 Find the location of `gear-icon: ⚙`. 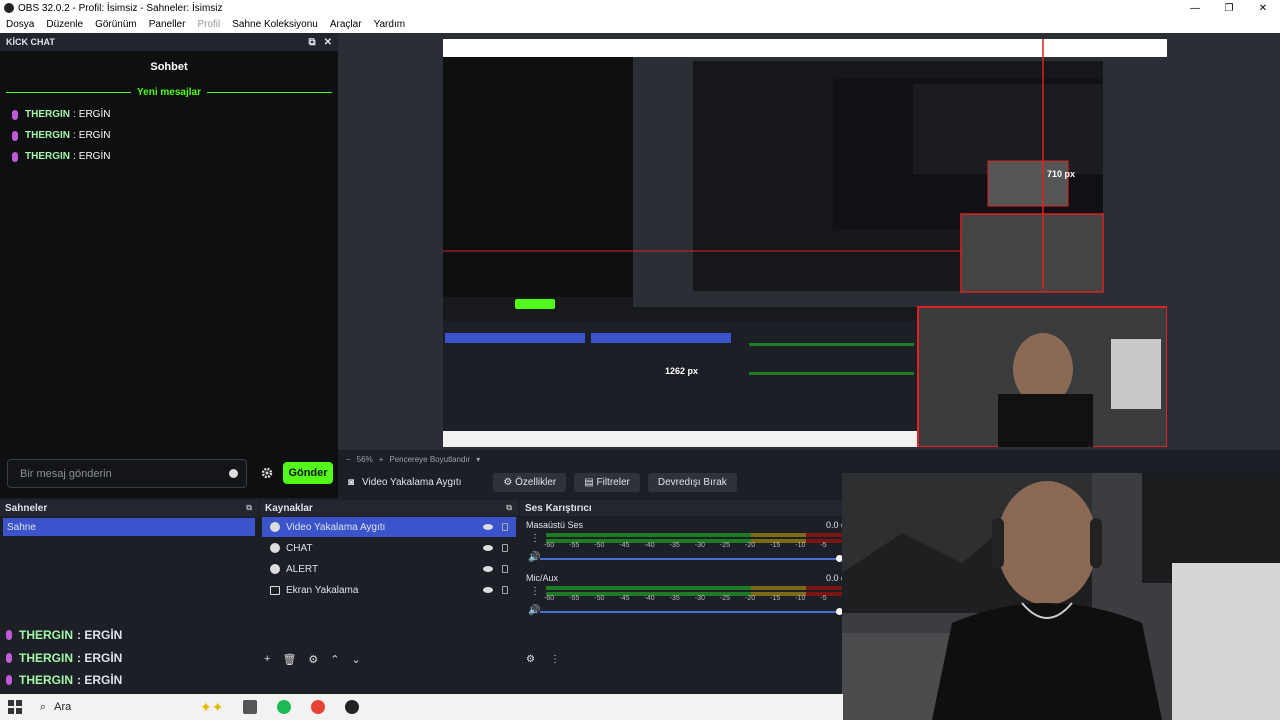

gear-icon: ⚙ is located at coordinates (313, 659).